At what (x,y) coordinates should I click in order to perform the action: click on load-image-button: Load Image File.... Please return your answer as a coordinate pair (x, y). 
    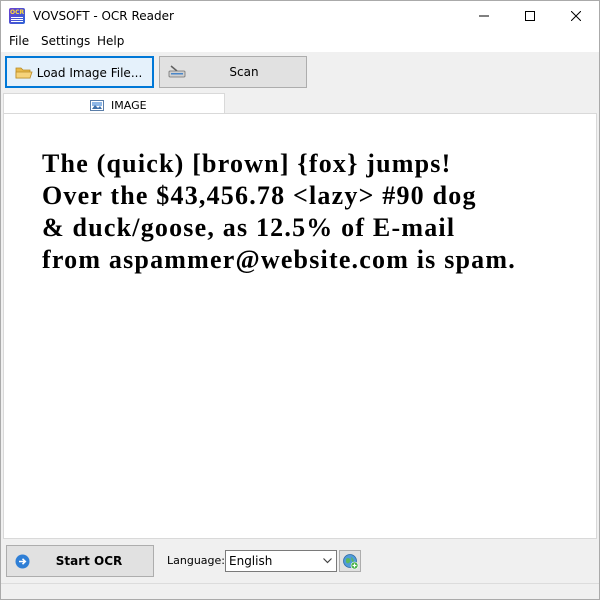
    Looking at the image, I should click on (79, 72).